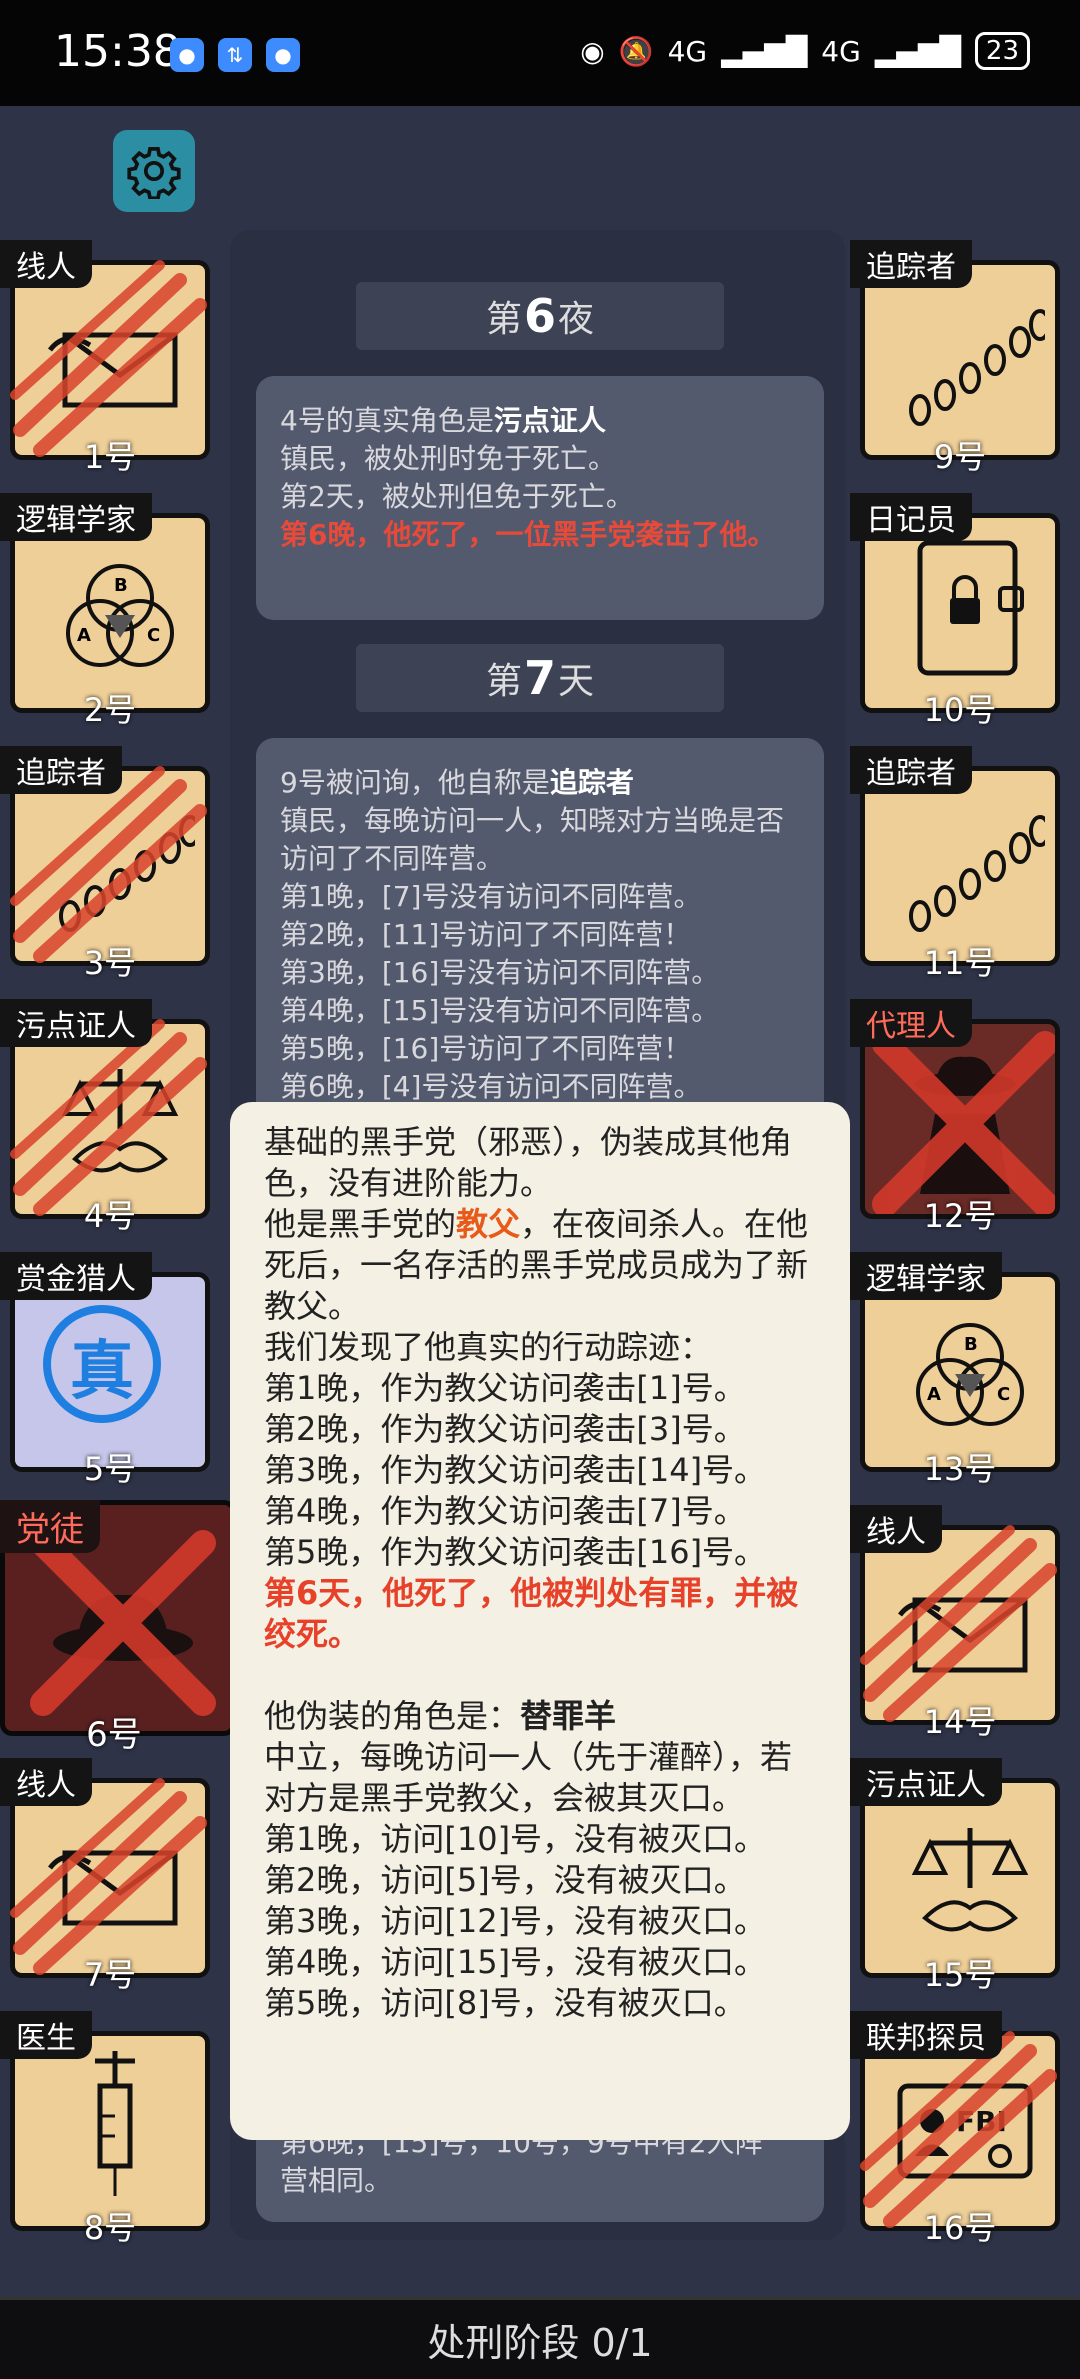 This screenshot has height=2379, width=1080. I want to click on status-bar: 15:38 ● ⇅ ● ◉ 🔕 4G ▂▄▆█ 4G ▂▄▆█ 23, so click(540, 53).